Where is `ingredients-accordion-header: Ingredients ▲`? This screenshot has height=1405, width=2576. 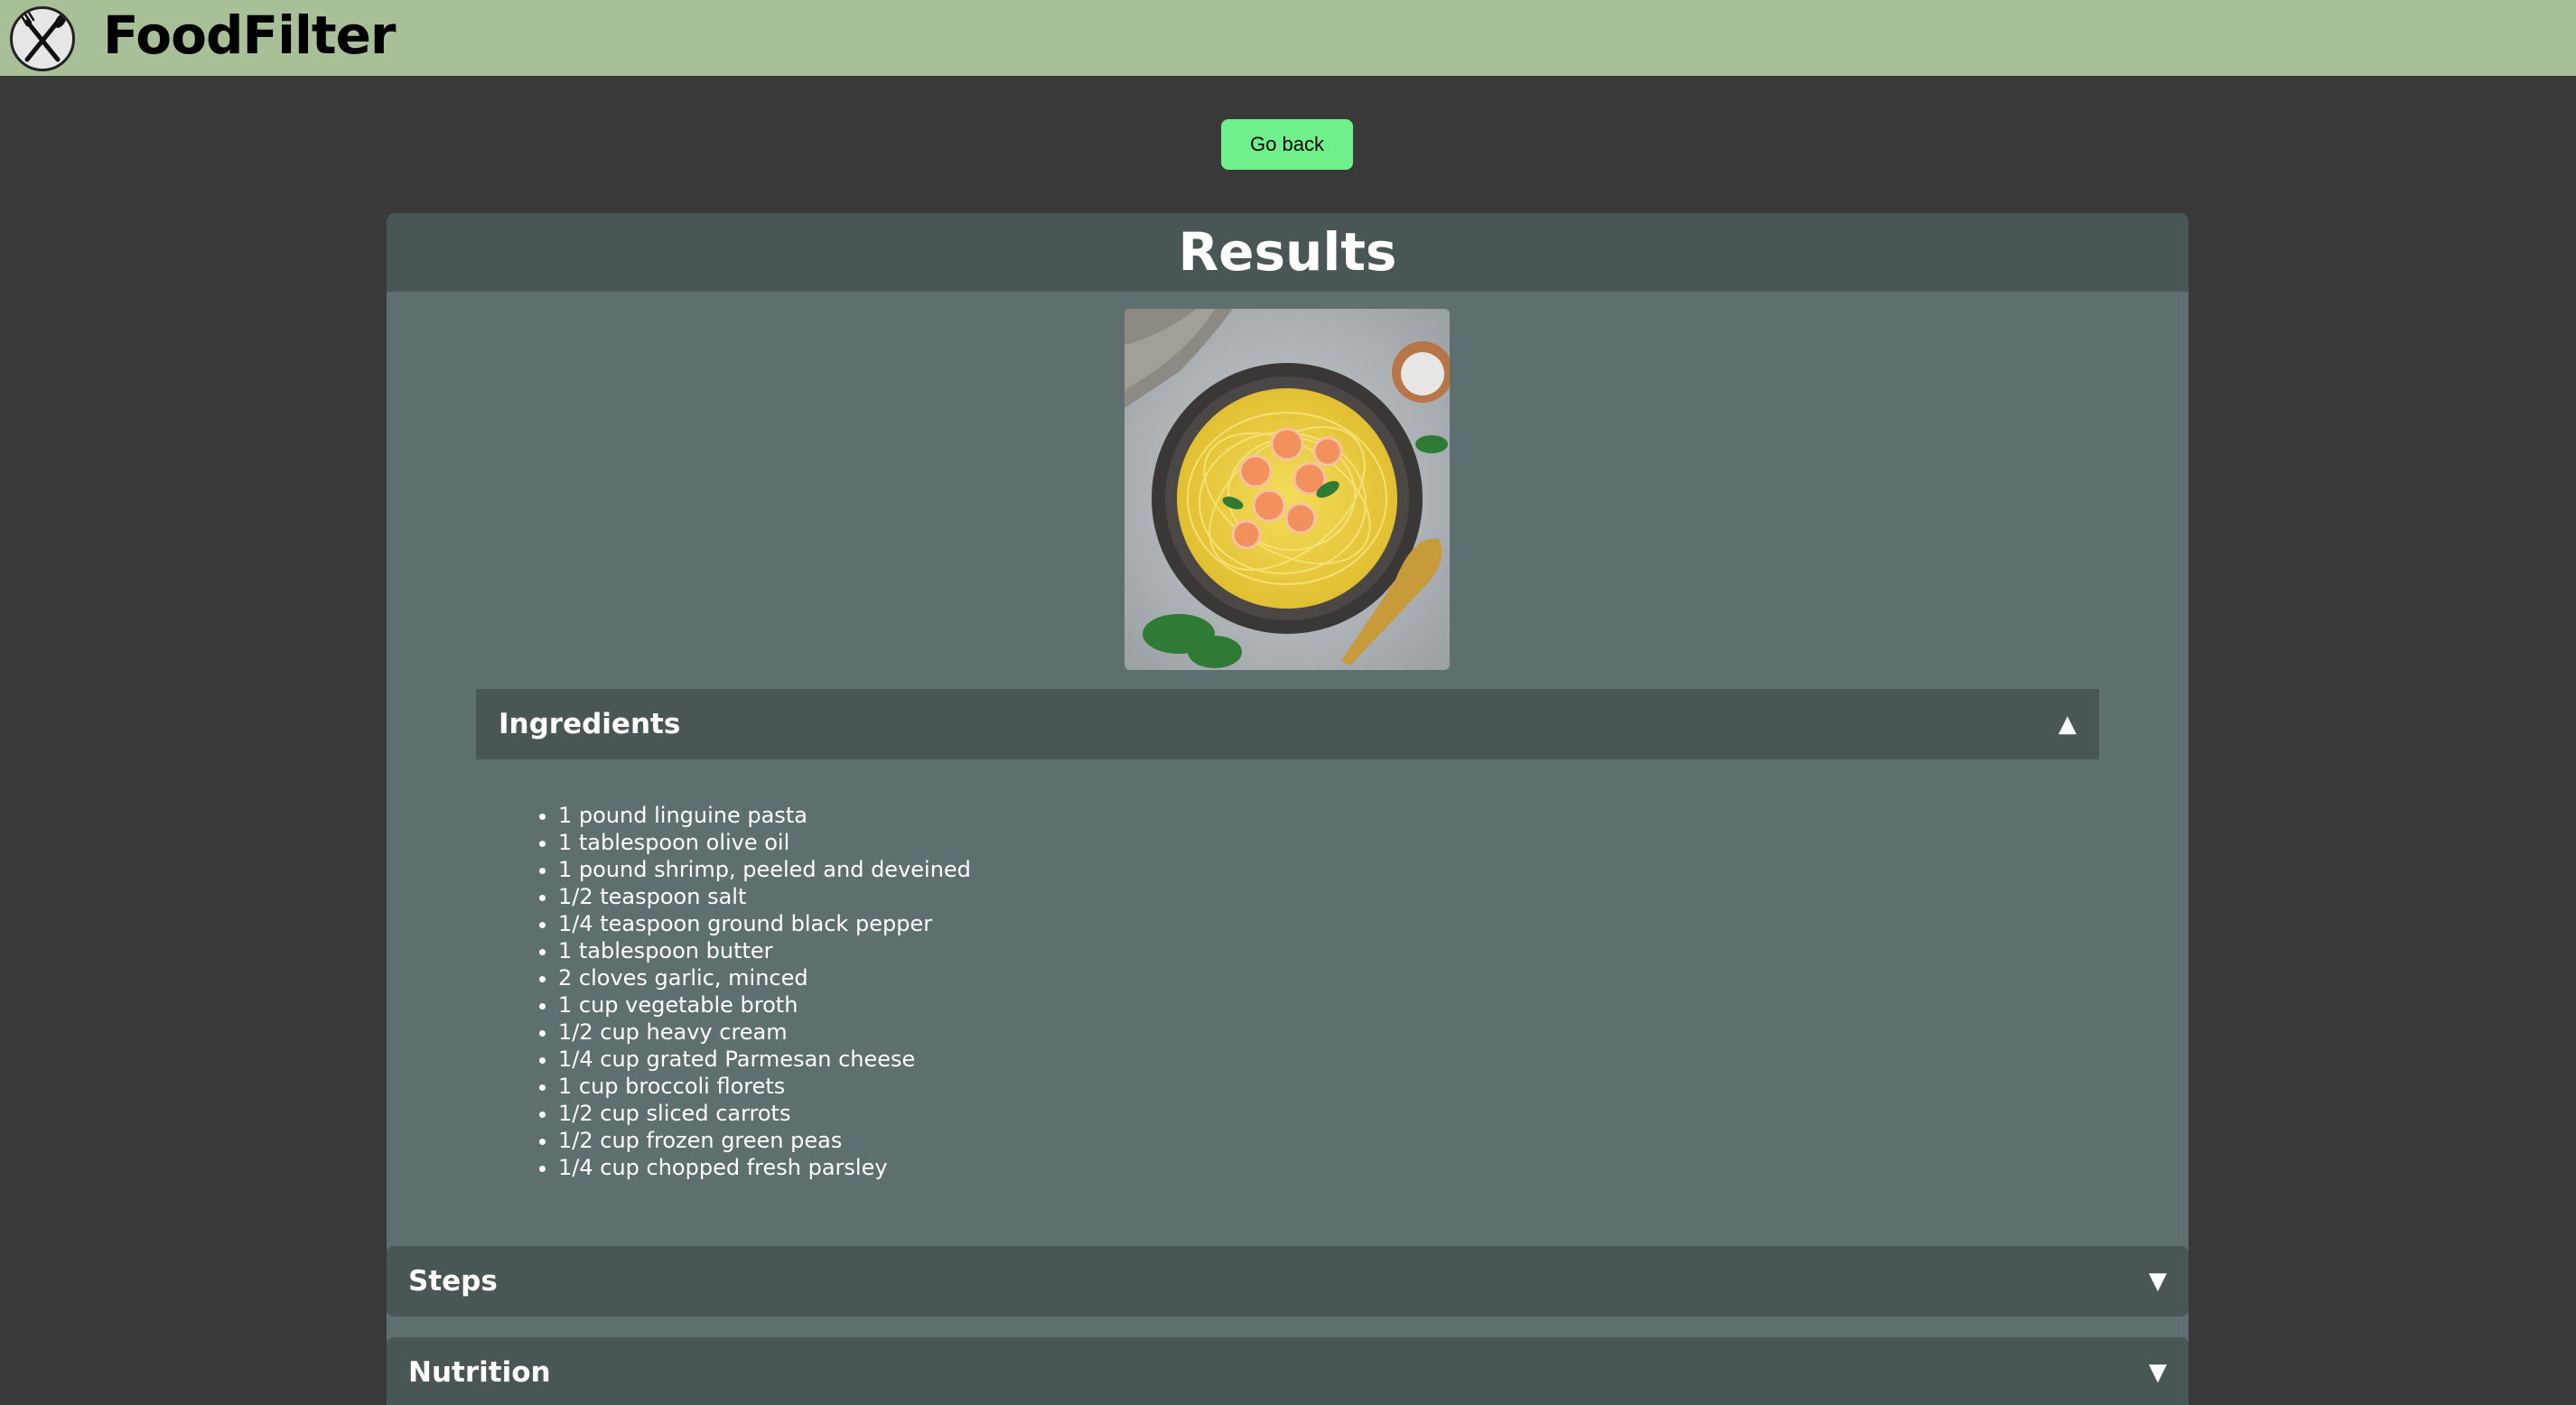 ingredients-accordion-header: Ingredients ▲ is located at coordinates (1287, 724).